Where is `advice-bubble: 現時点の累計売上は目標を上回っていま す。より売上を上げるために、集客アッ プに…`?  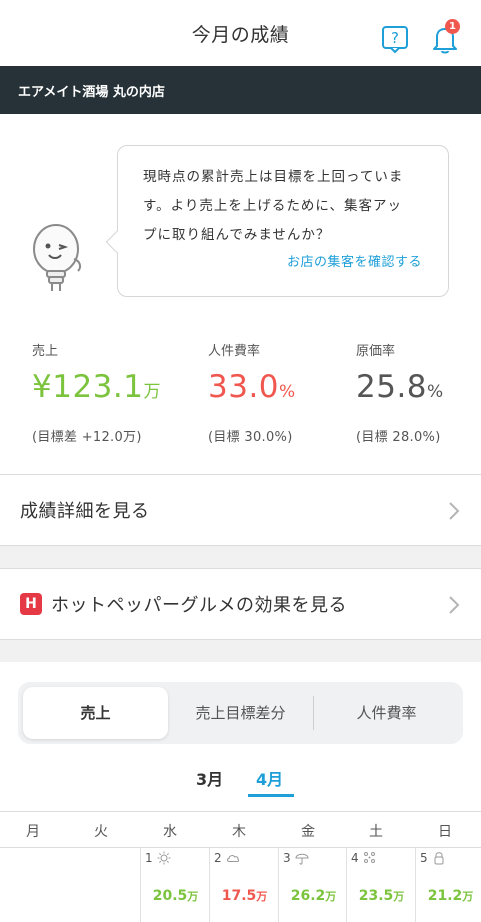
advice-bubble: 現時点の累計売上は目標を上回っていま す。より売上を上げるために、集客アッ プに… is located at coordinates (283, 221).